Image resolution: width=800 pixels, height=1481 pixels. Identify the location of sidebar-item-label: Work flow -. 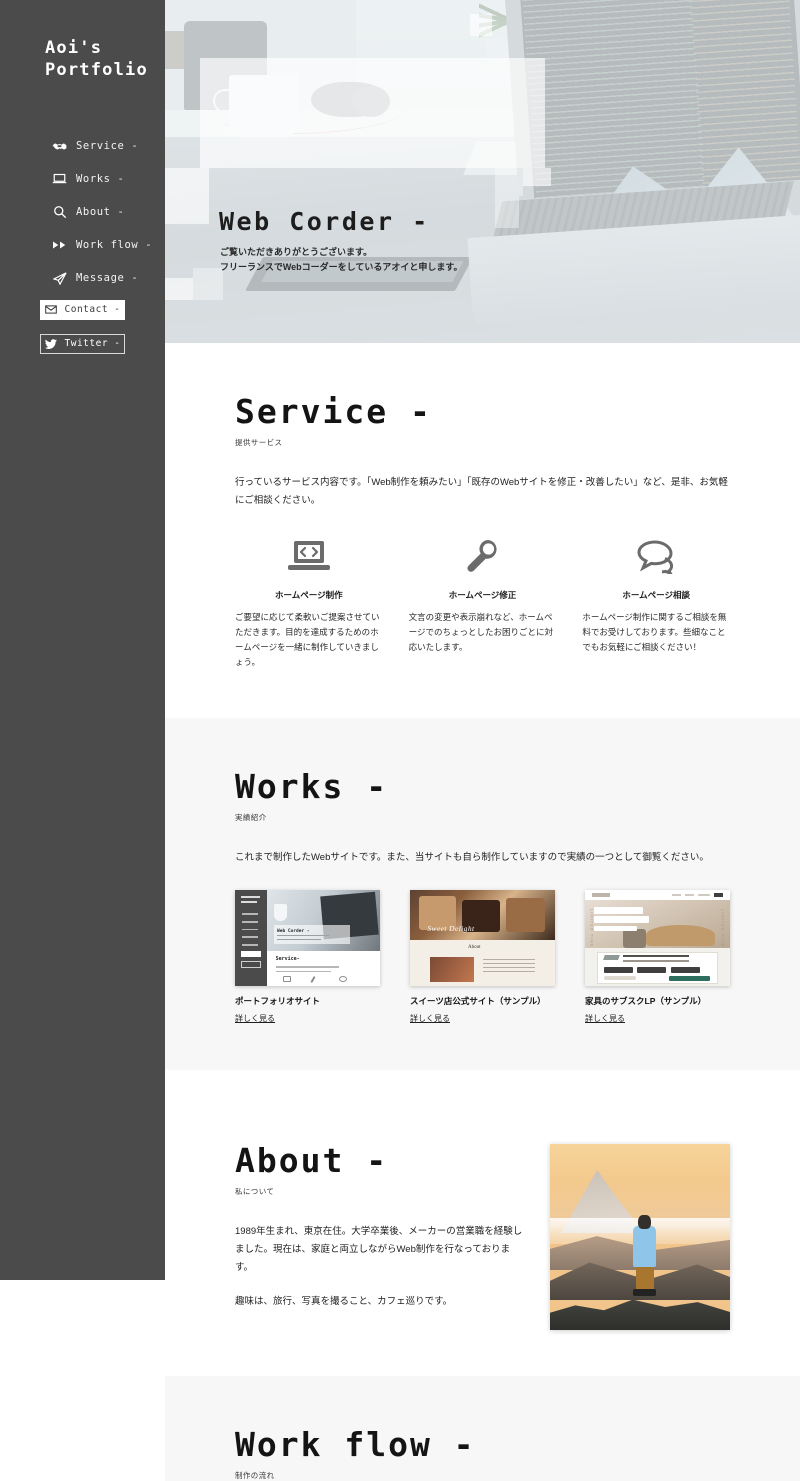
(114, 245).